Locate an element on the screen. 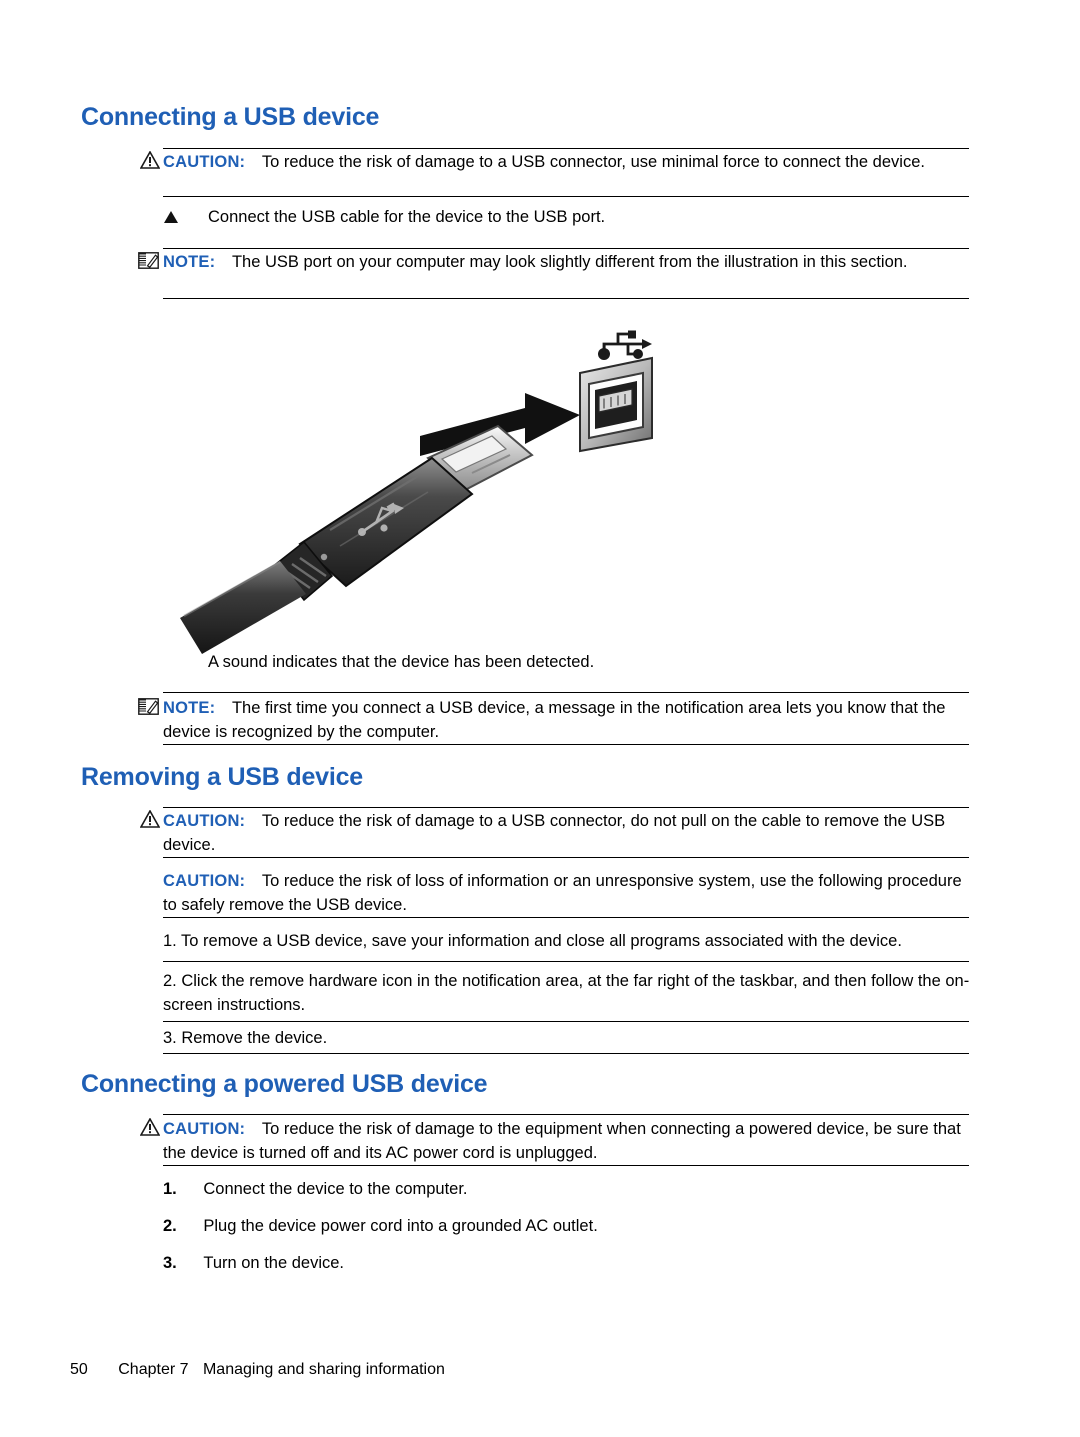 The width and height of the screenshot is (1080, 1437). usb-connection-illustration is located at coordinates (460, 488).